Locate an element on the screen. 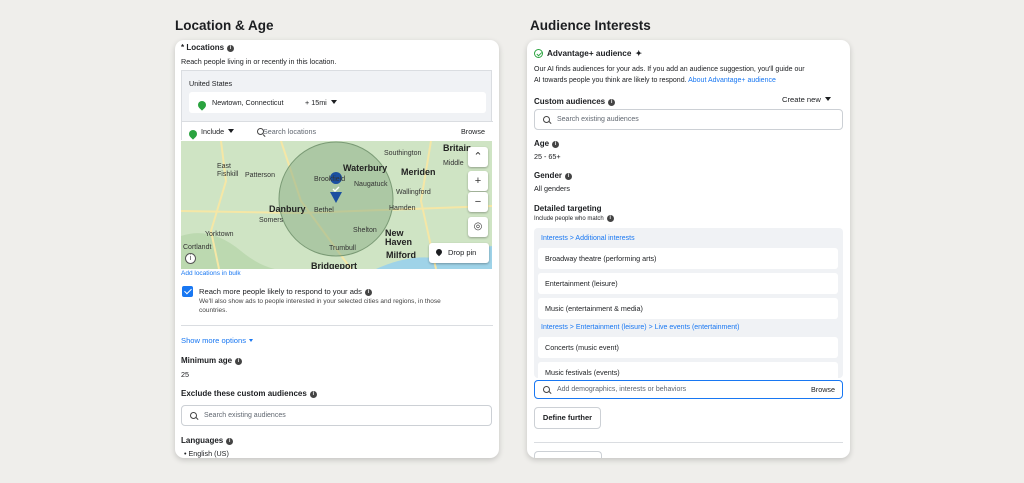 The width and height of the screenshot is (1024, 483). targeting-item: Entertainment (leisure) is located at coordinates (688, 283).